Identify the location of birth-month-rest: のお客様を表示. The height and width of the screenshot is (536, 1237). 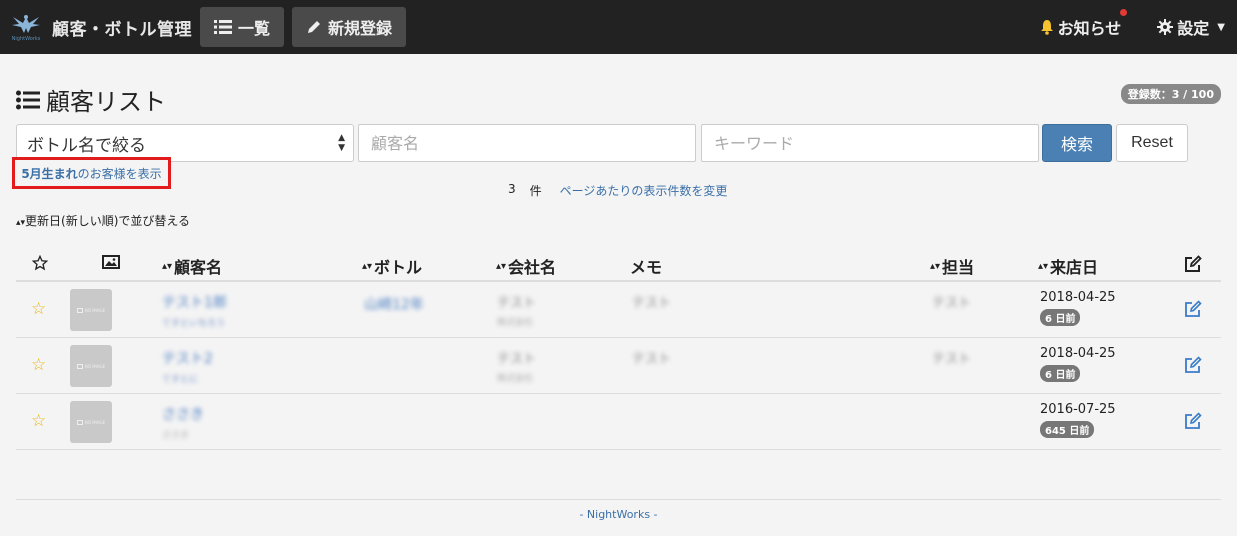
(119, 173).